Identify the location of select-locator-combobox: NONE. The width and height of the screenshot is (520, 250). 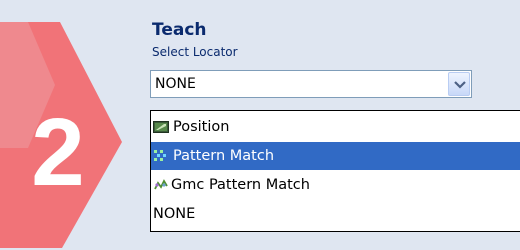
(311, 84).